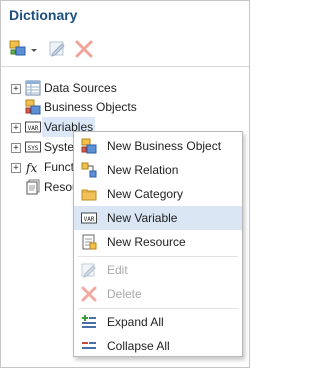 The height and width of the screenshot is (368, 320). I want to click on menu-item-expand-all: Expand All, so click(158, 322).